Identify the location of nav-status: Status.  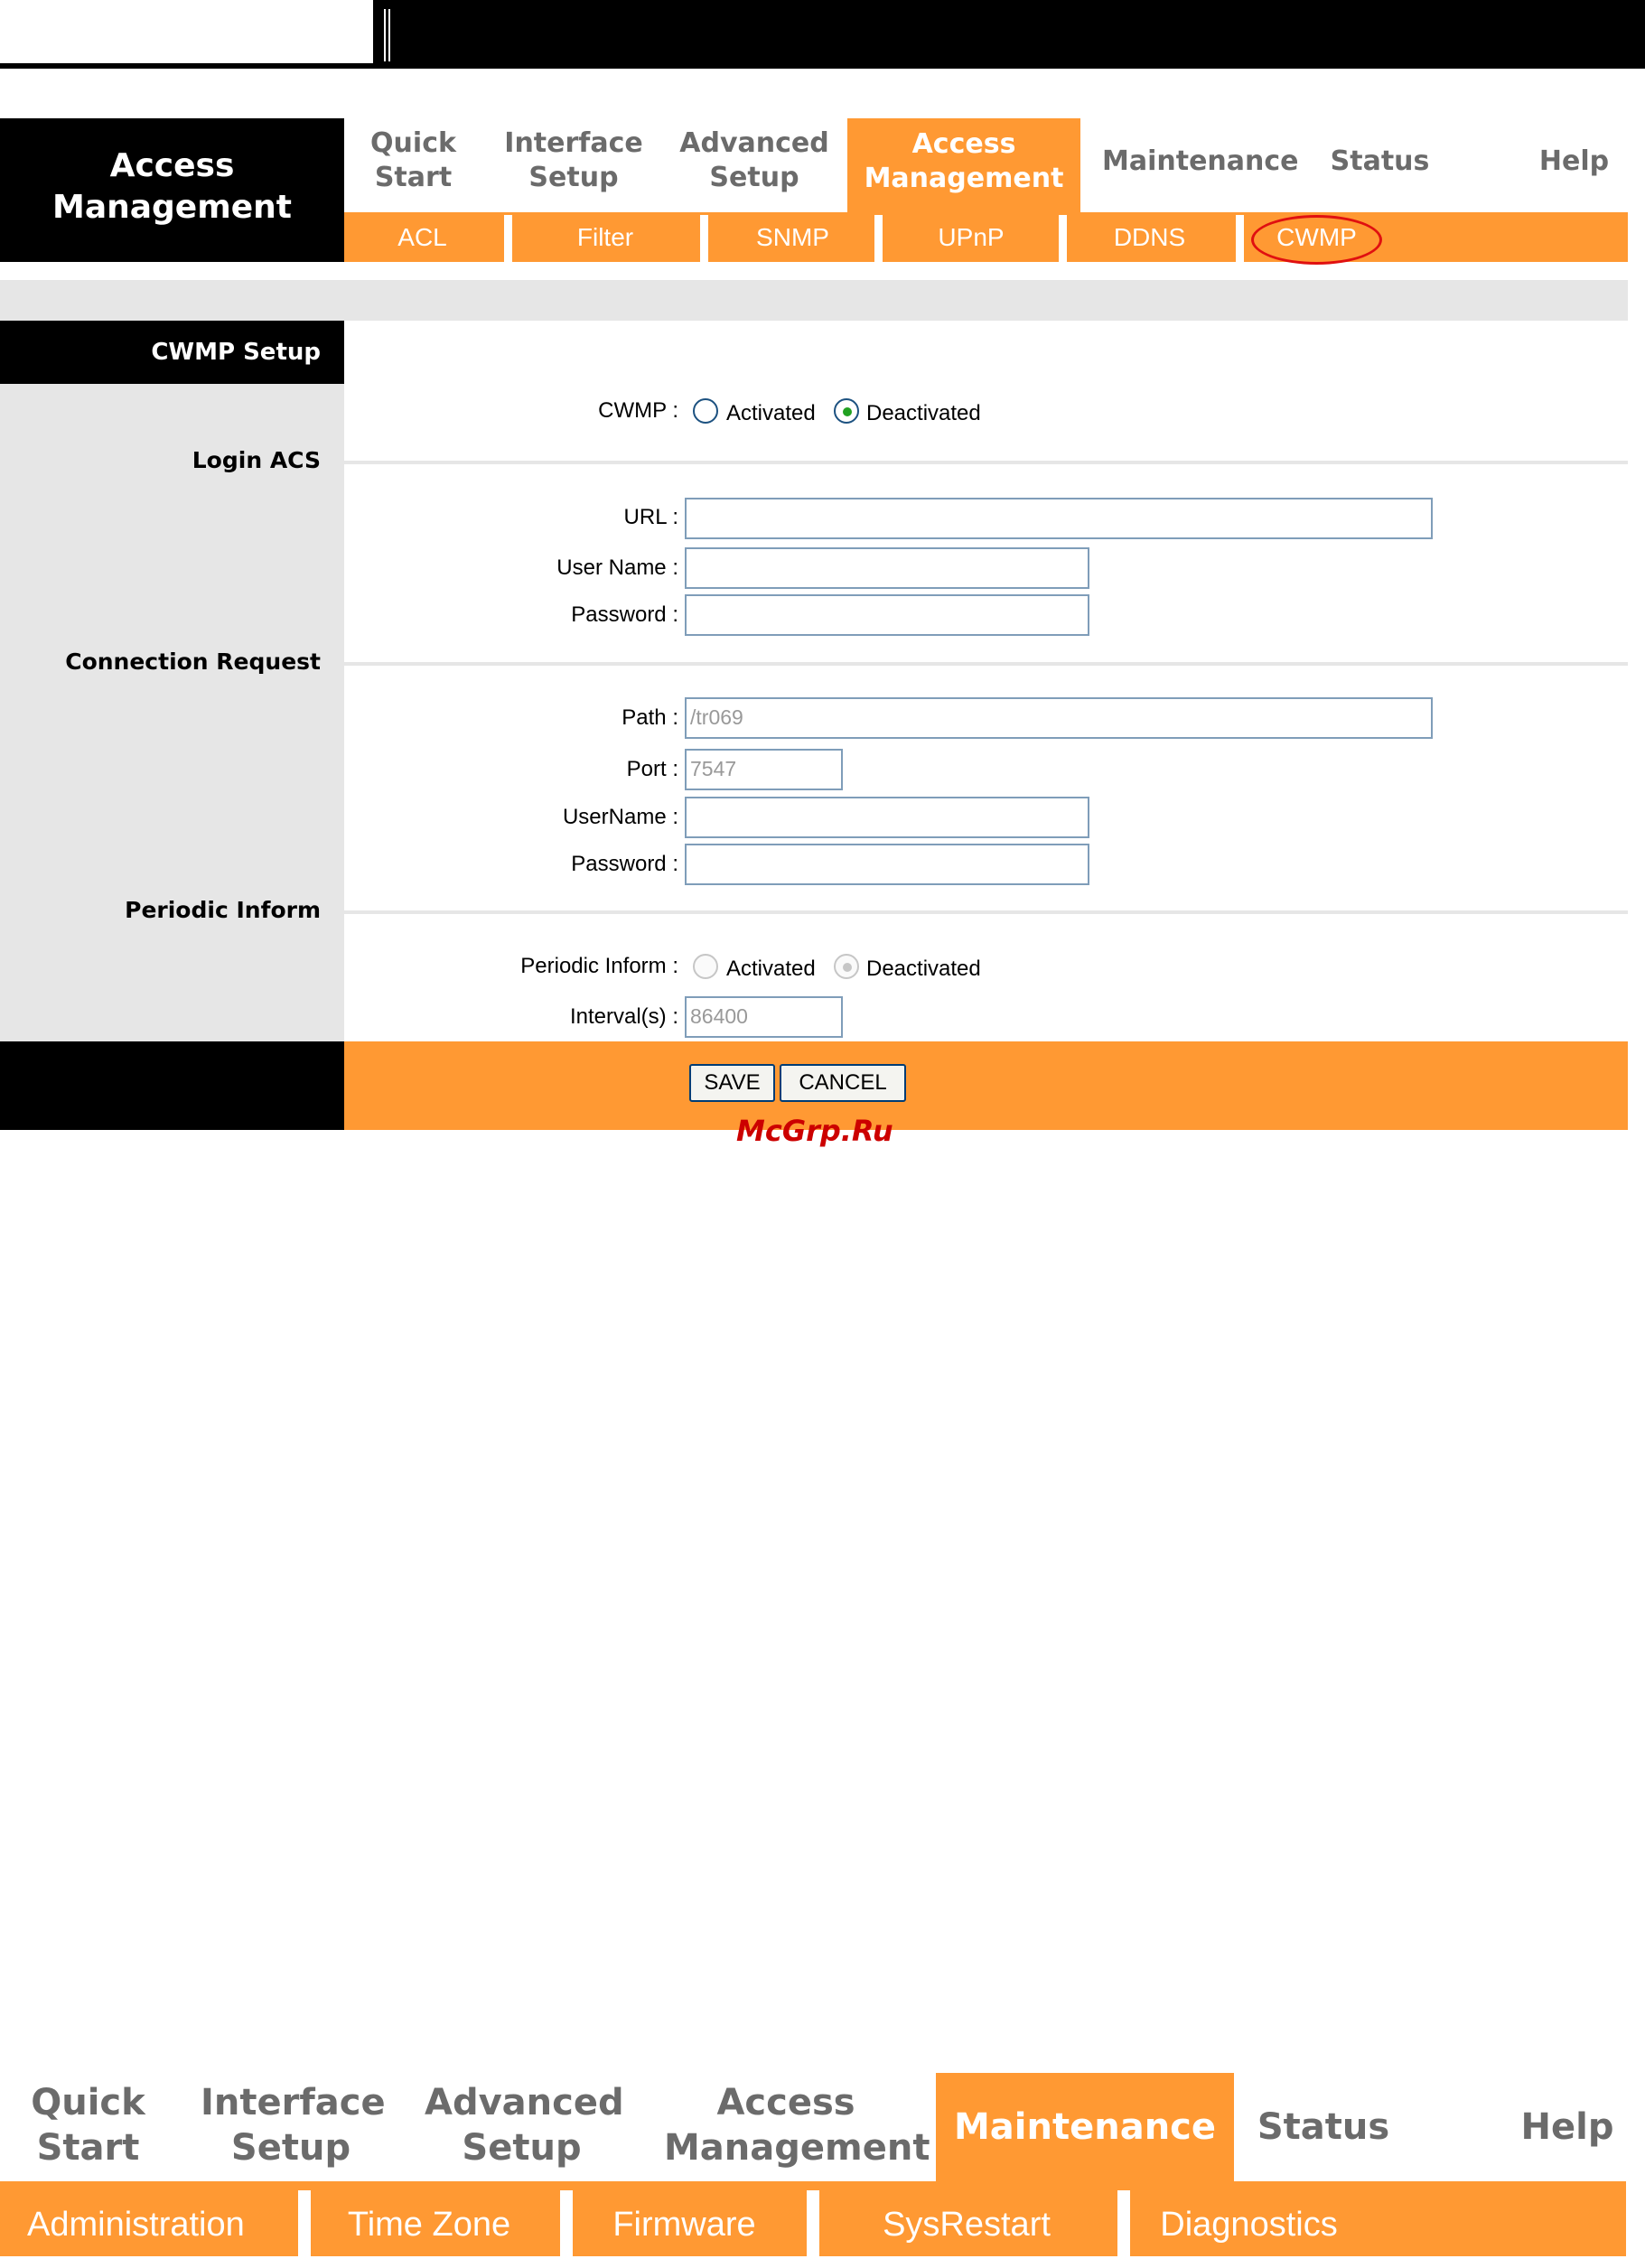
(1379, 162).